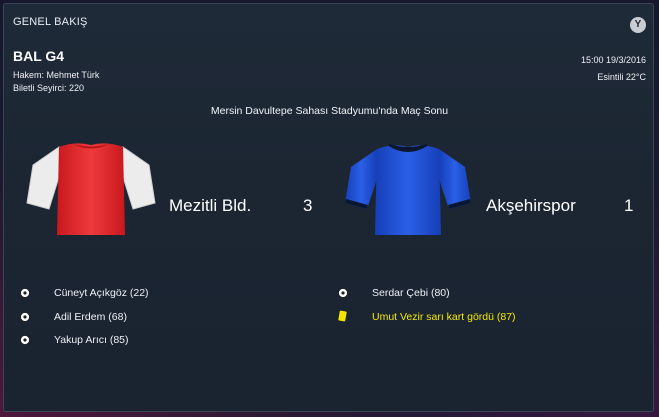 The height and width of the screenshot is (417, 659). What do you see at coordinates (39, 56) in the screenshot?
I see `competition-name: BAL G4` at bounding box center [39, 56].